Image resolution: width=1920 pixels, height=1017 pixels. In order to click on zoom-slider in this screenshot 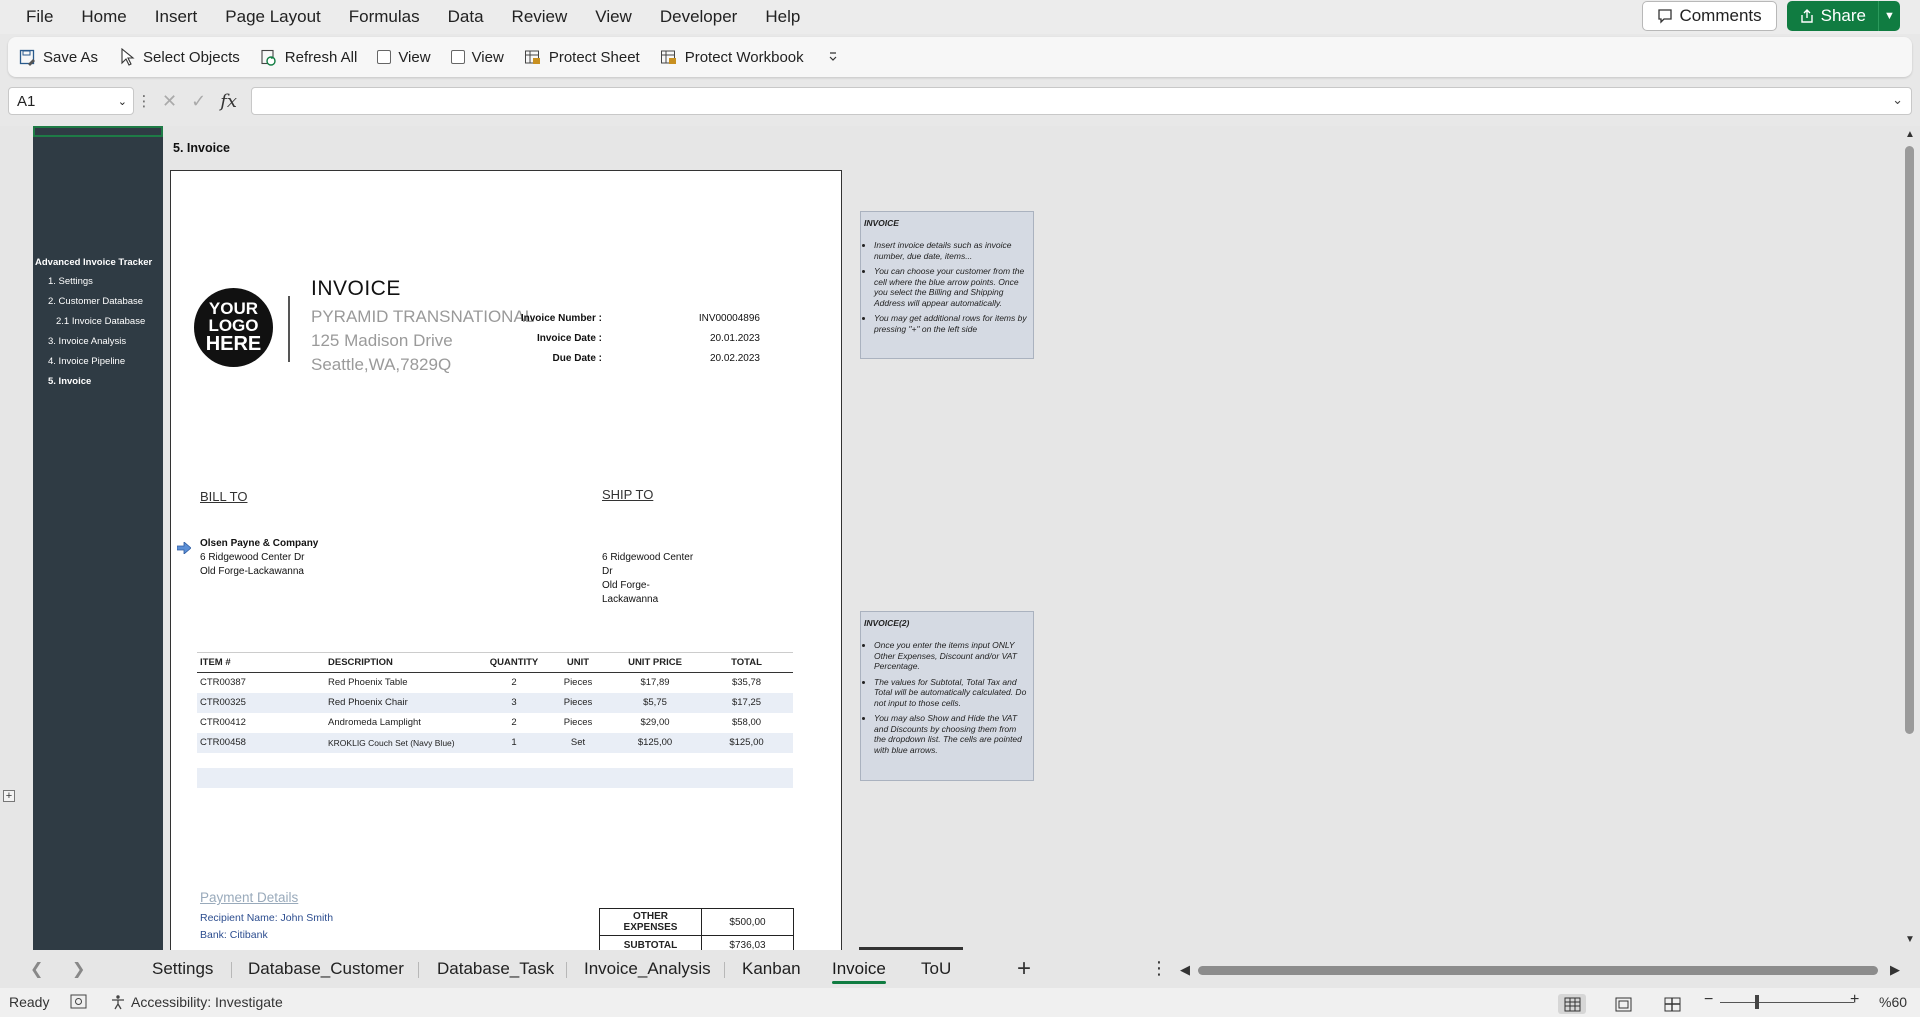, I will do `click(1787, 1002)`.